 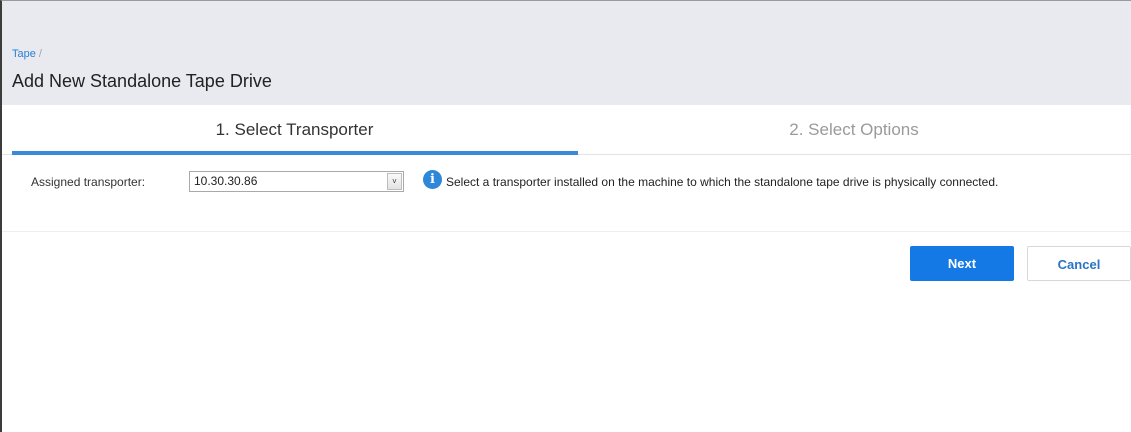 What do you see at coordinates (1079, 263) in the screenshot?
I see `cancel-button: Cancel` at bounding box center [1079, 263].